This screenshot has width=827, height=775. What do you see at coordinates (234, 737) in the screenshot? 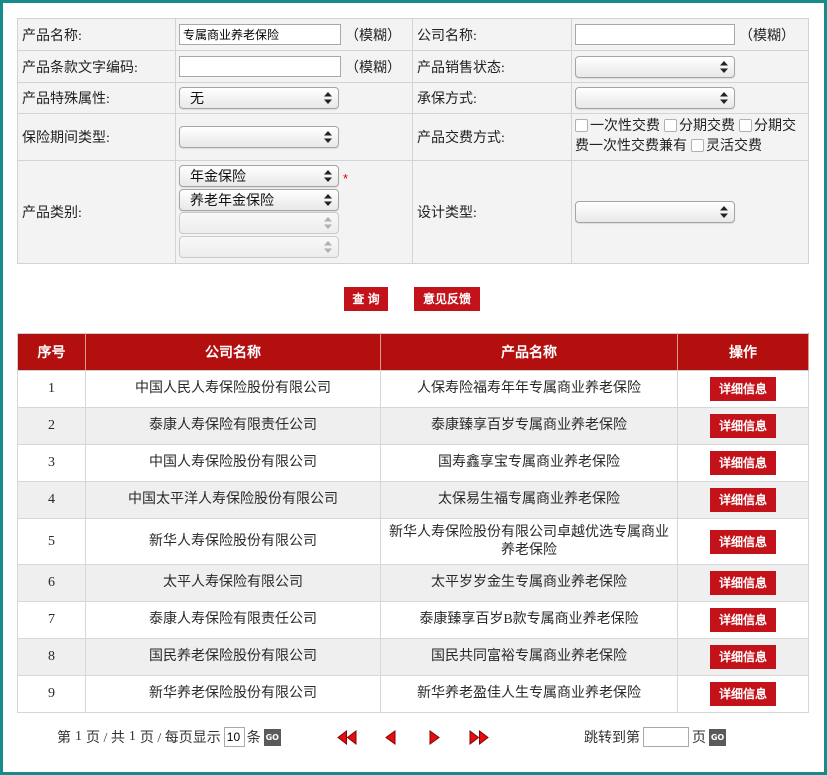
I see `page-size-input` at bounding box center [234, 737].